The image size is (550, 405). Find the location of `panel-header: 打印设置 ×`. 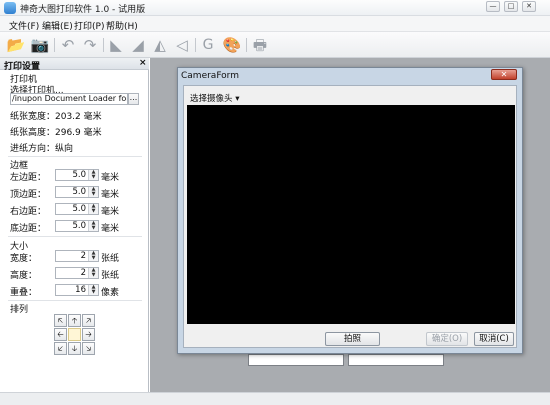

panel-header: 打印设置 × is located at coordinates (74, 65).